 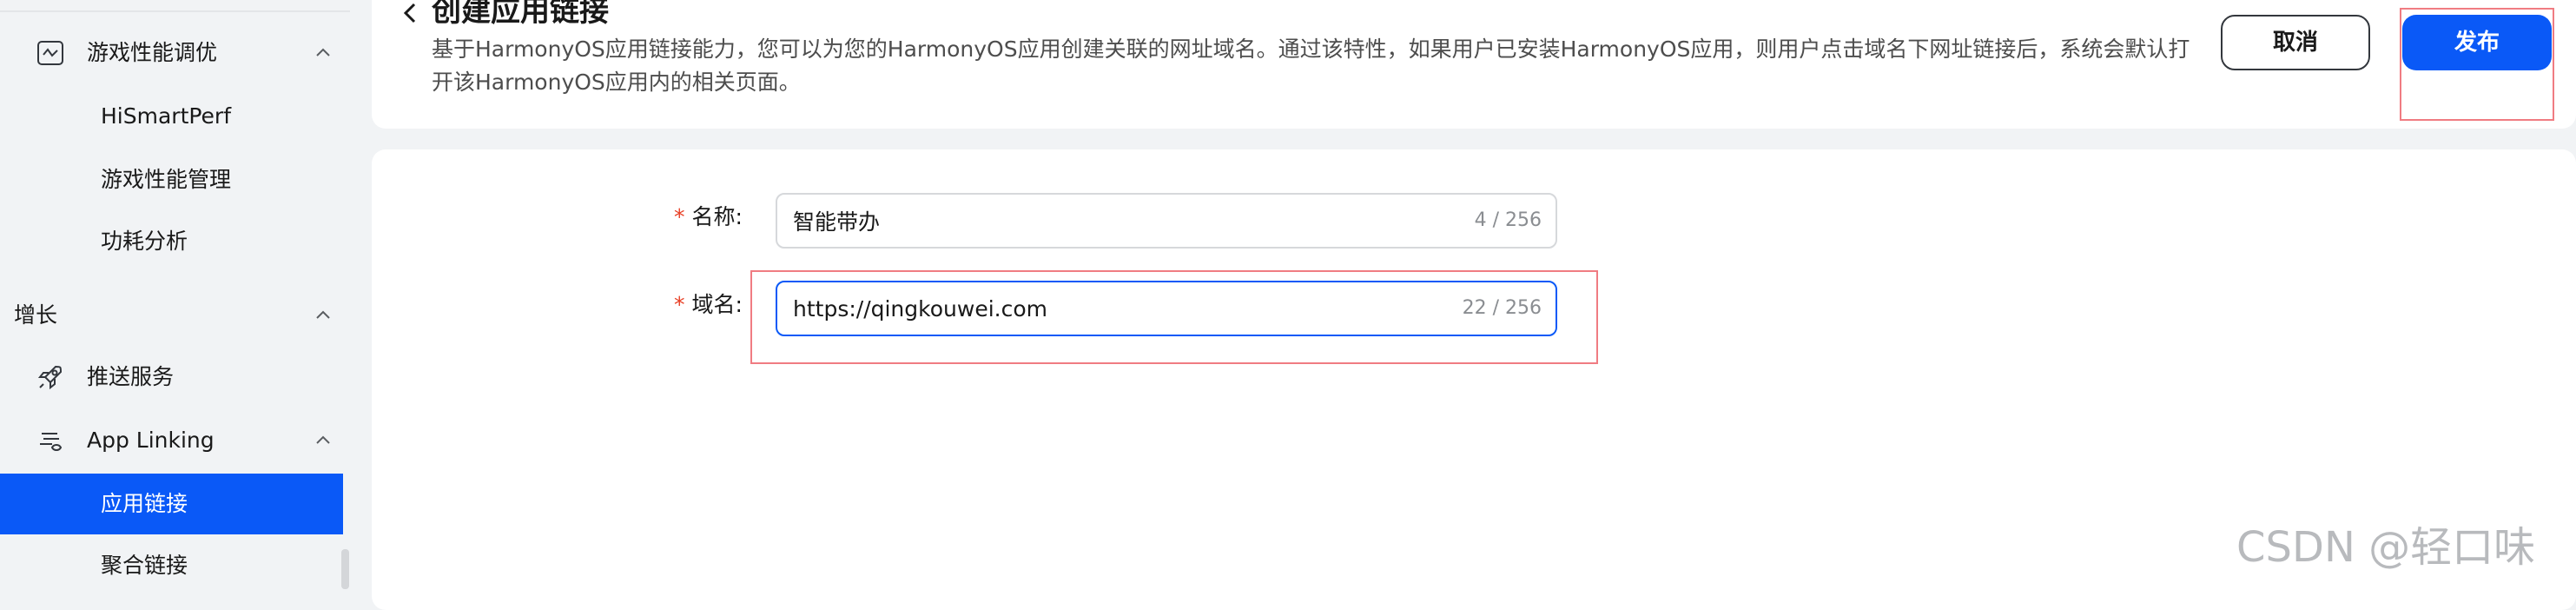 I want to click on name-label: * 名称:, so click(x=709, y=217).